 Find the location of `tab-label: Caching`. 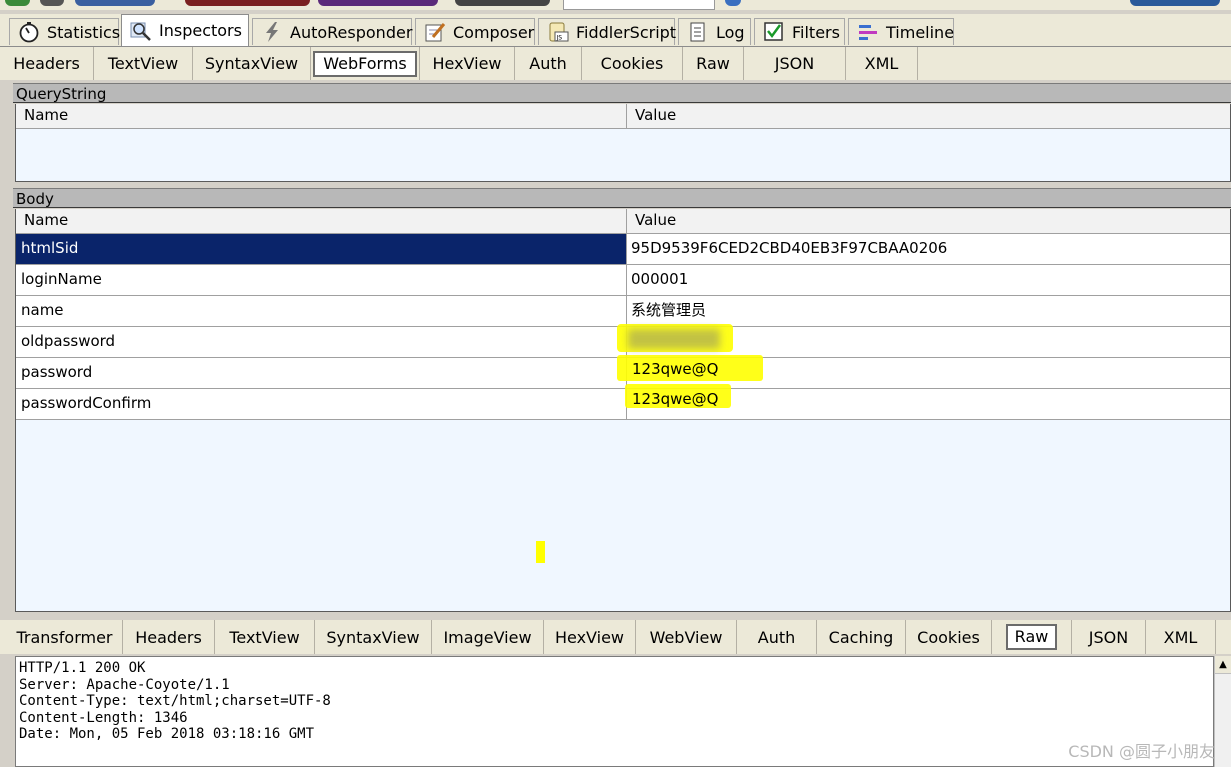

tab-label: Caching is located at coordinates (861, 637).